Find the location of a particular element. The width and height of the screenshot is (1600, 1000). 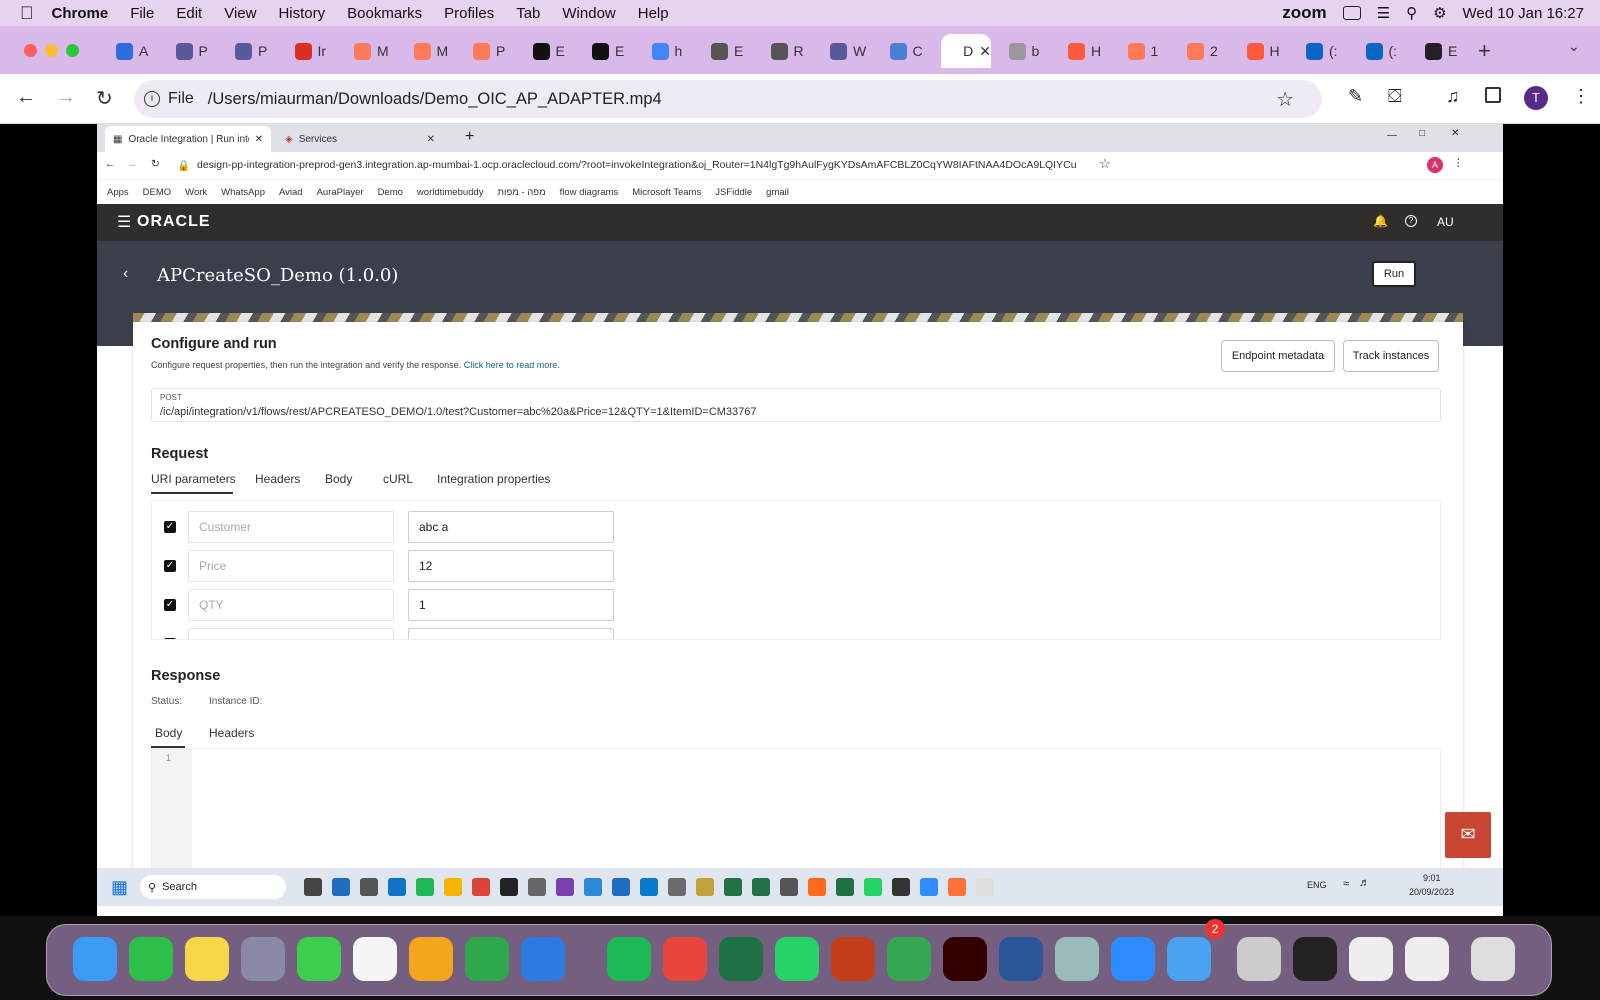

menu-help: Help is located at coordinates (653, 13).